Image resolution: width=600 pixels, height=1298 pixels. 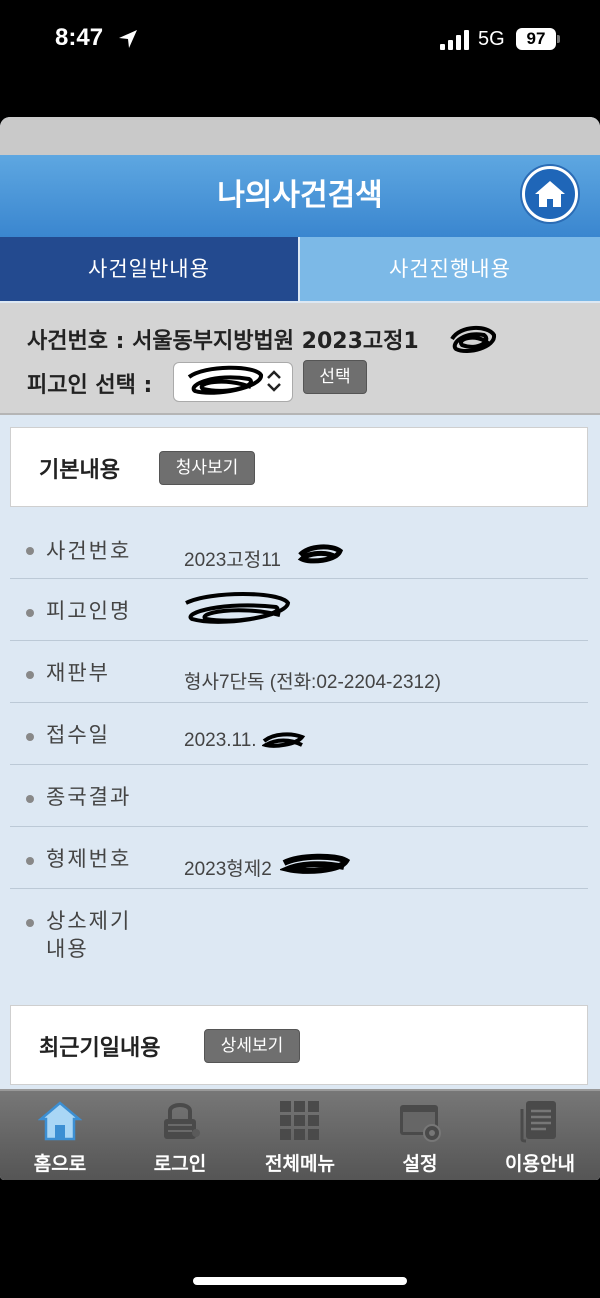 What do you see at coordinates (454, 40) in the screenshot?
I see `signal-icon` at bounding box center [454, 40].